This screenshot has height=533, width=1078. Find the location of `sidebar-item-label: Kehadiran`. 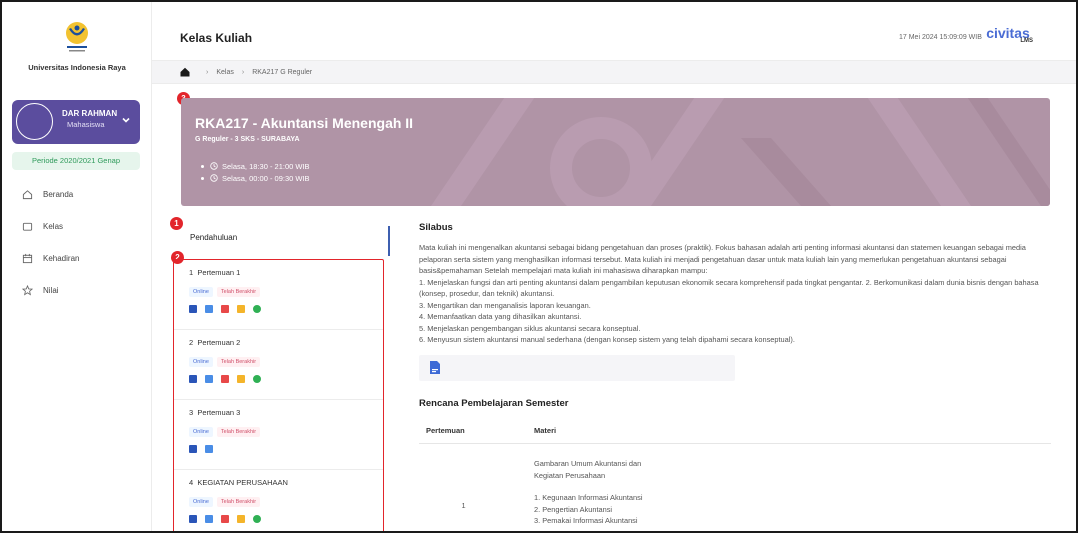

sidebar-item-label: Kehadiran is located at coordinates (61, 258).